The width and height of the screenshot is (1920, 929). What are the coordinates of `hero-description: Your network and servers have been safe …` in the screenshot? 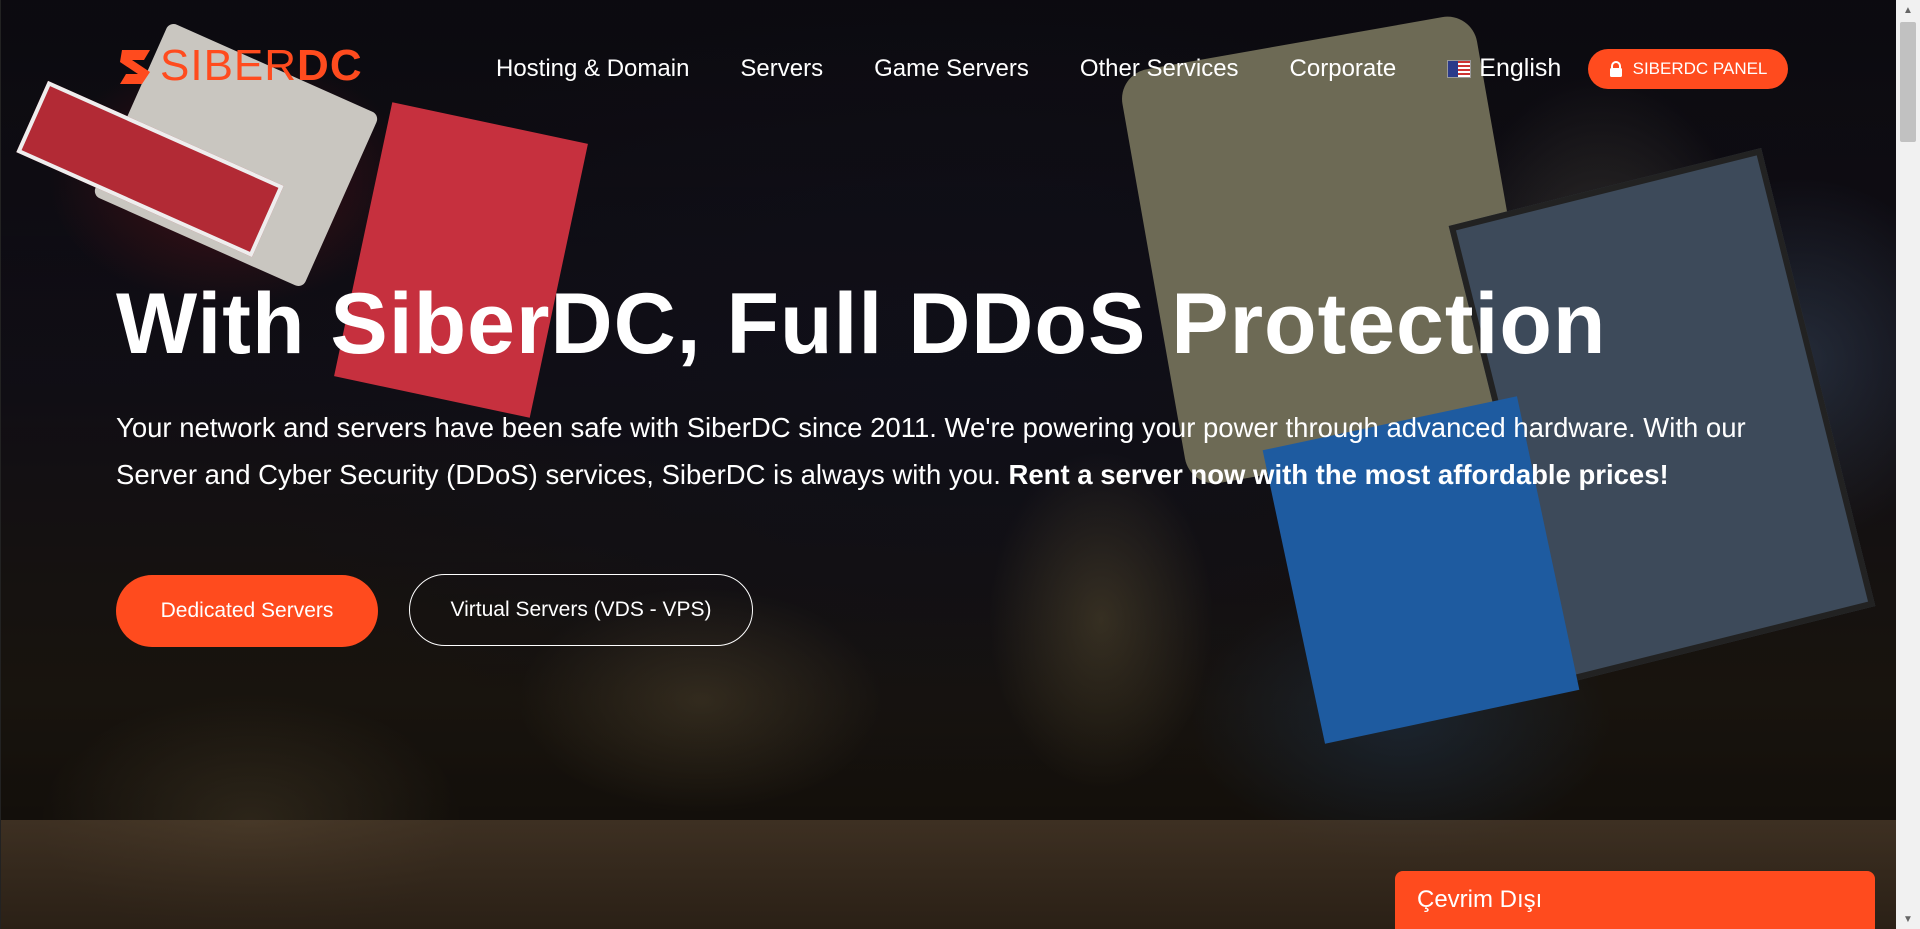 It's located at (936, 451).